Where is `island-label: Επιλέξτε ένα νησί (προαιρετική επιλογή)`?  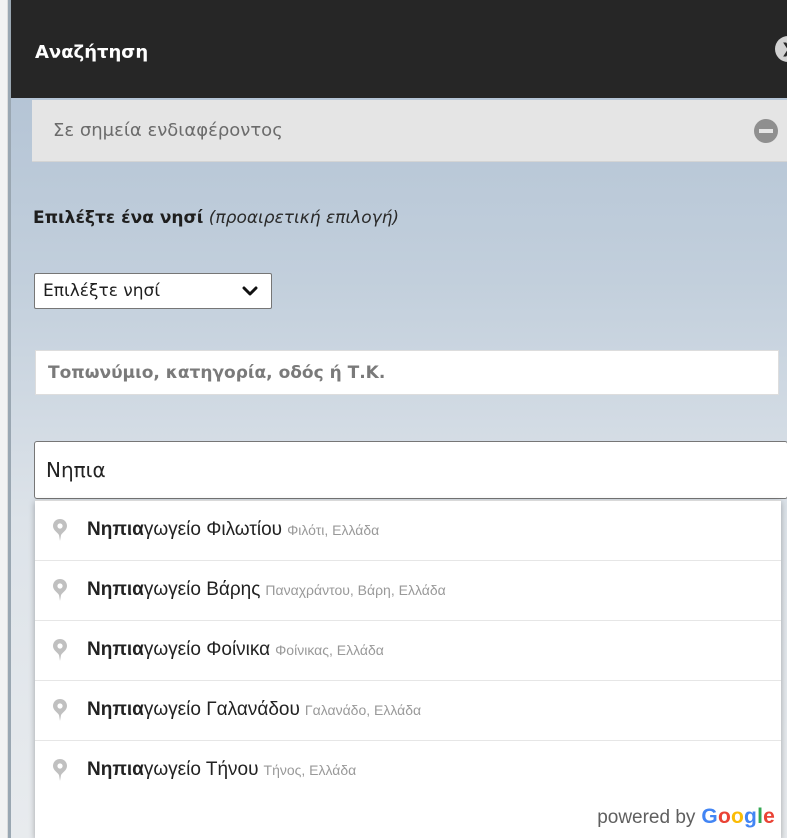
island-label: Επιλέξτε ένα νησί (προαιρετική επιλογή) is located at coordinates (216, 218).